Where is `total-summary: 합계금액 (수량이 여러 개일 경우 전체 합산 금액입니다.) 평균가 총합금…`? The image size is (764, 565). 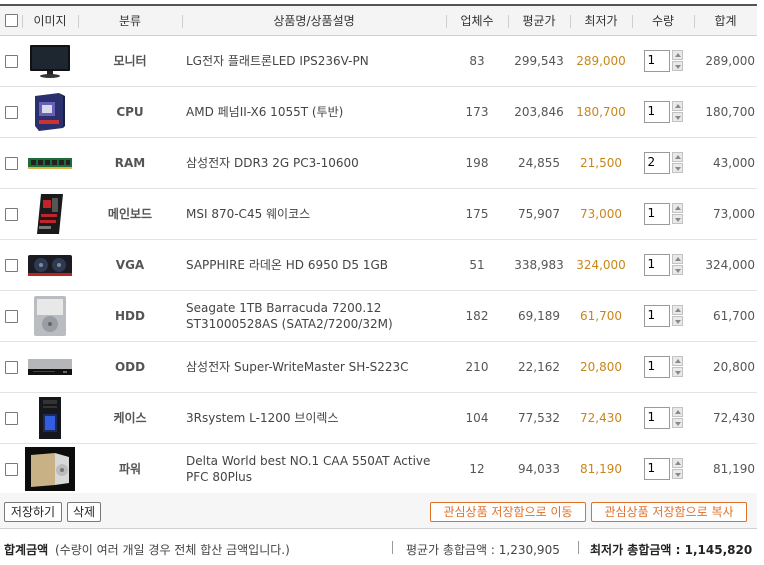 total-summary: 합계금액 (수량이 여러 개일 경우 전체 합산 금액입니다.) 평균가 총합금… is located at coordinates (382, 549).